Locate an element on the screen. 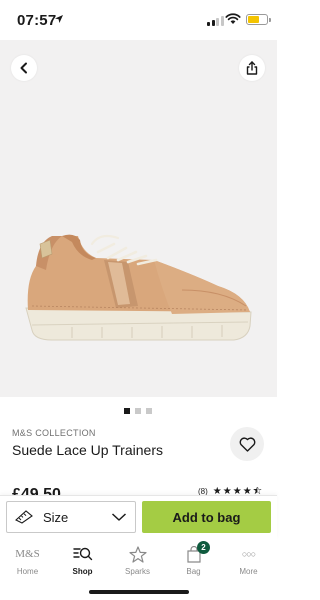 The width and height of the screenshot is (320, 600). ruler-icon is located at coordinates (24, 517).